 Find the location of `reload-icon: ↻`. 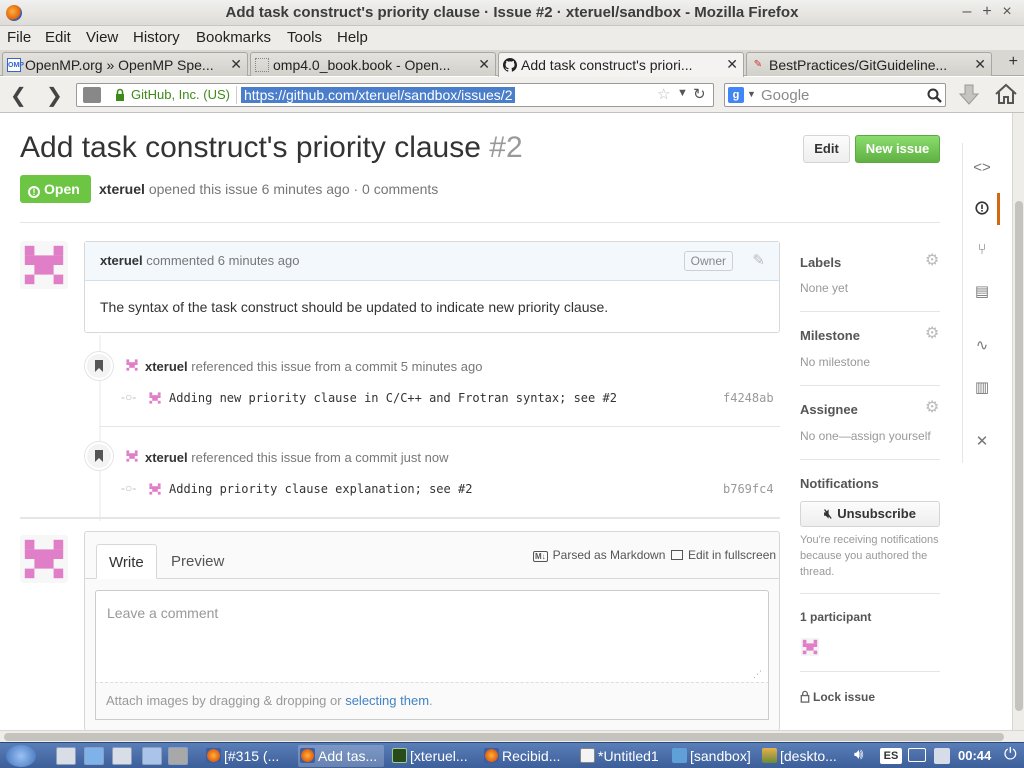

reload-icon: ↻ is located at coordinates (699, 94).